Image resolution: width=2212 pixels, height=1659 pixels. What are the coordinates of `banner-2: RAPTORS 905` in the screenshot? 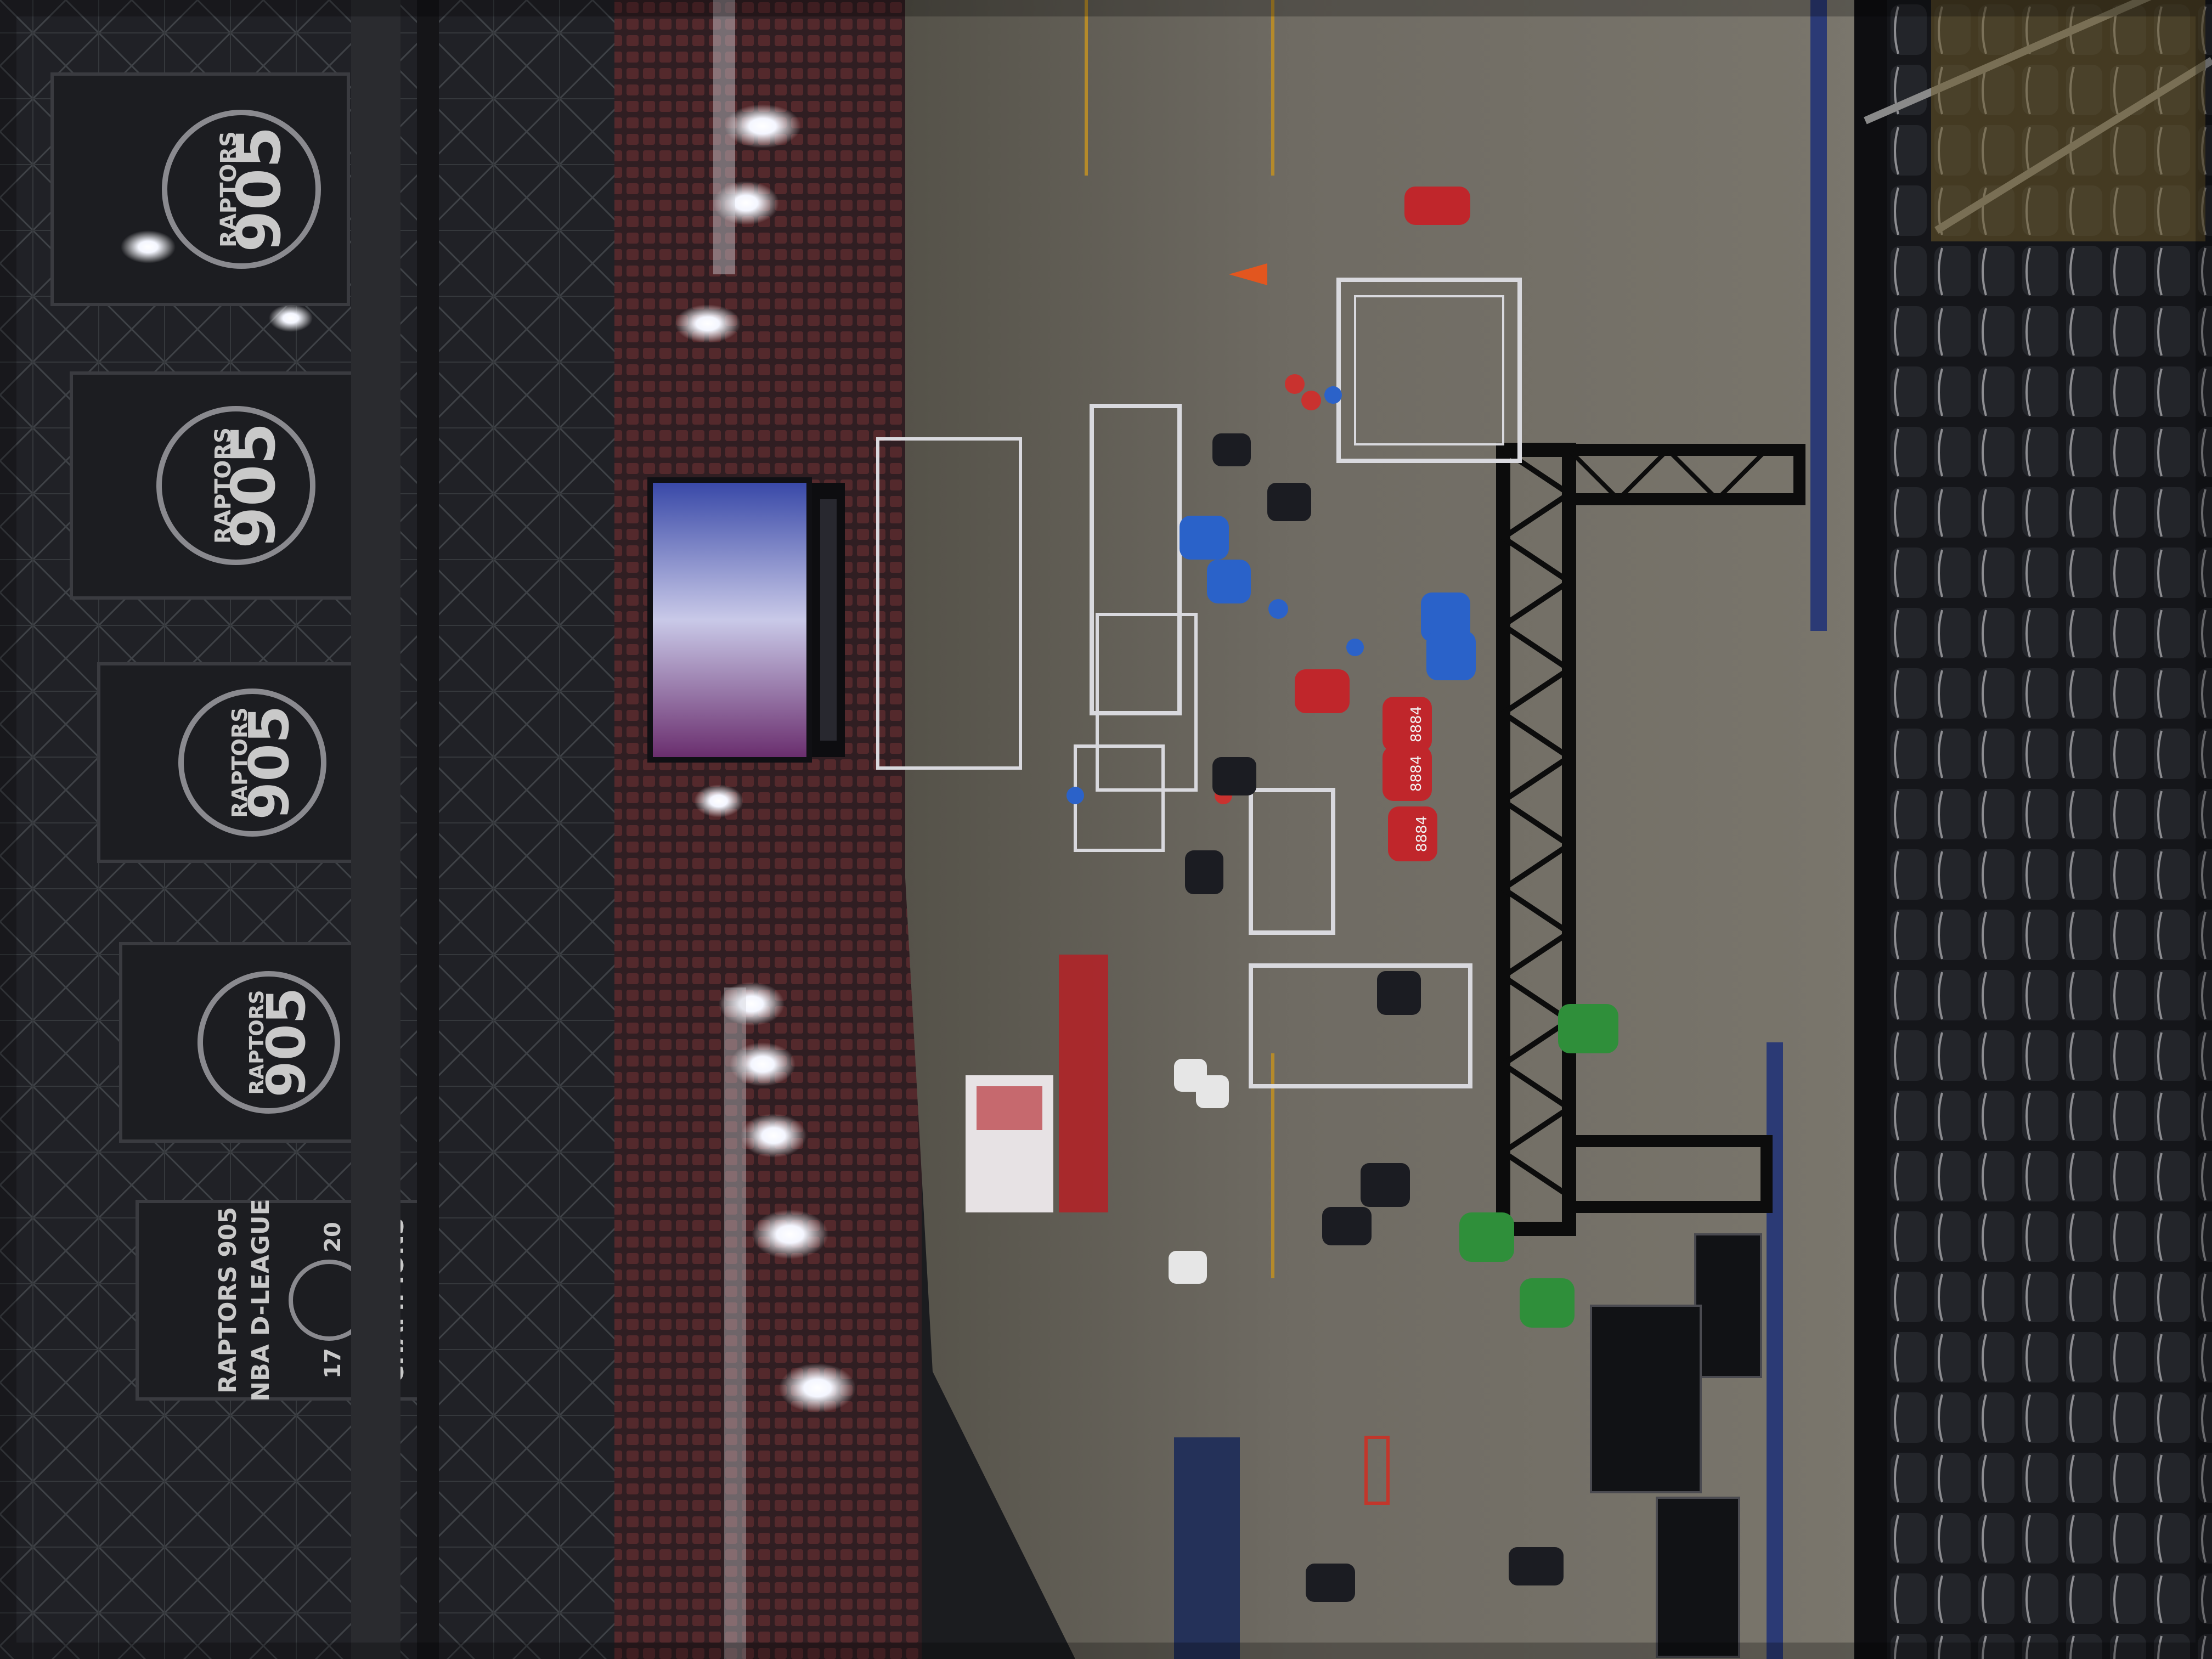 It's located at (214, 485).